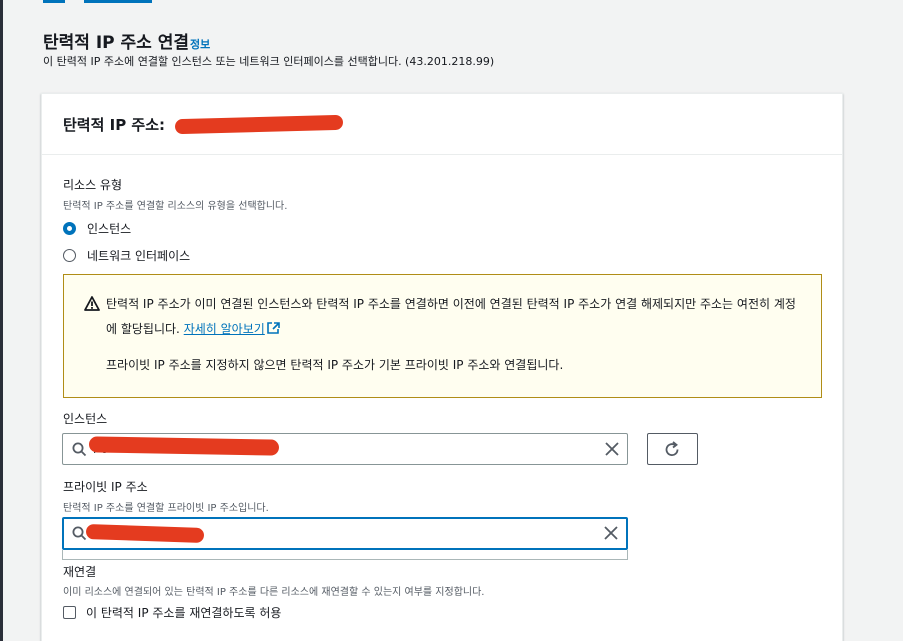  What do you see at coordinates (139, 256) in the screenshot?
I see `radio-network-interface-label: 네트워크 인터페이스` at bounding box center [139, 256].